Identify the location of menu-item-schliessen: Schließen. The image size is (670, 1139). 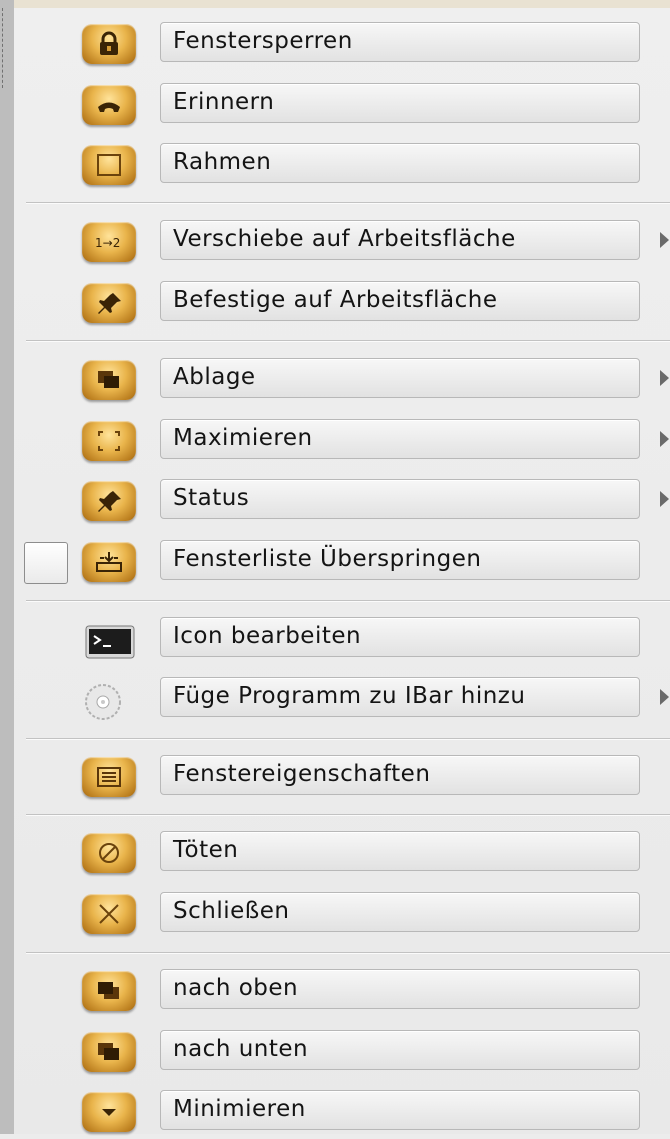
(335, 916).